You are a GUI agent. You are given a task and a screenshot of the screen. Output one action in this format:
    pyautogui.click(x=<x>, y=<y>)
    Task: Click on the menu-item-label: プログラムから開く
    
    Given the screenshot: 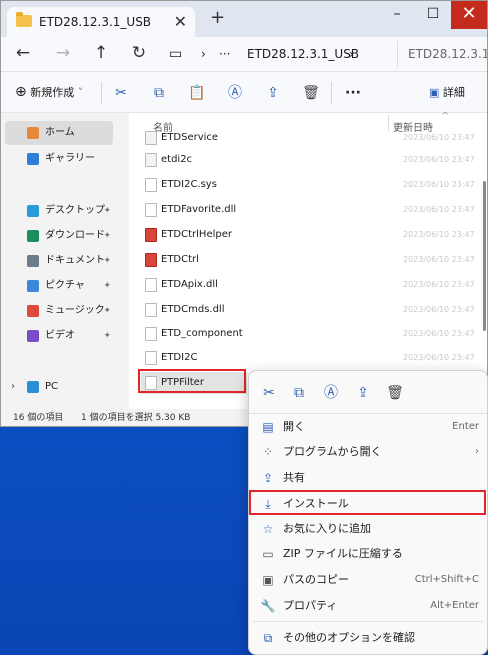 What is the action you would take?
    pyautogui.click(x=332, y=451)
    